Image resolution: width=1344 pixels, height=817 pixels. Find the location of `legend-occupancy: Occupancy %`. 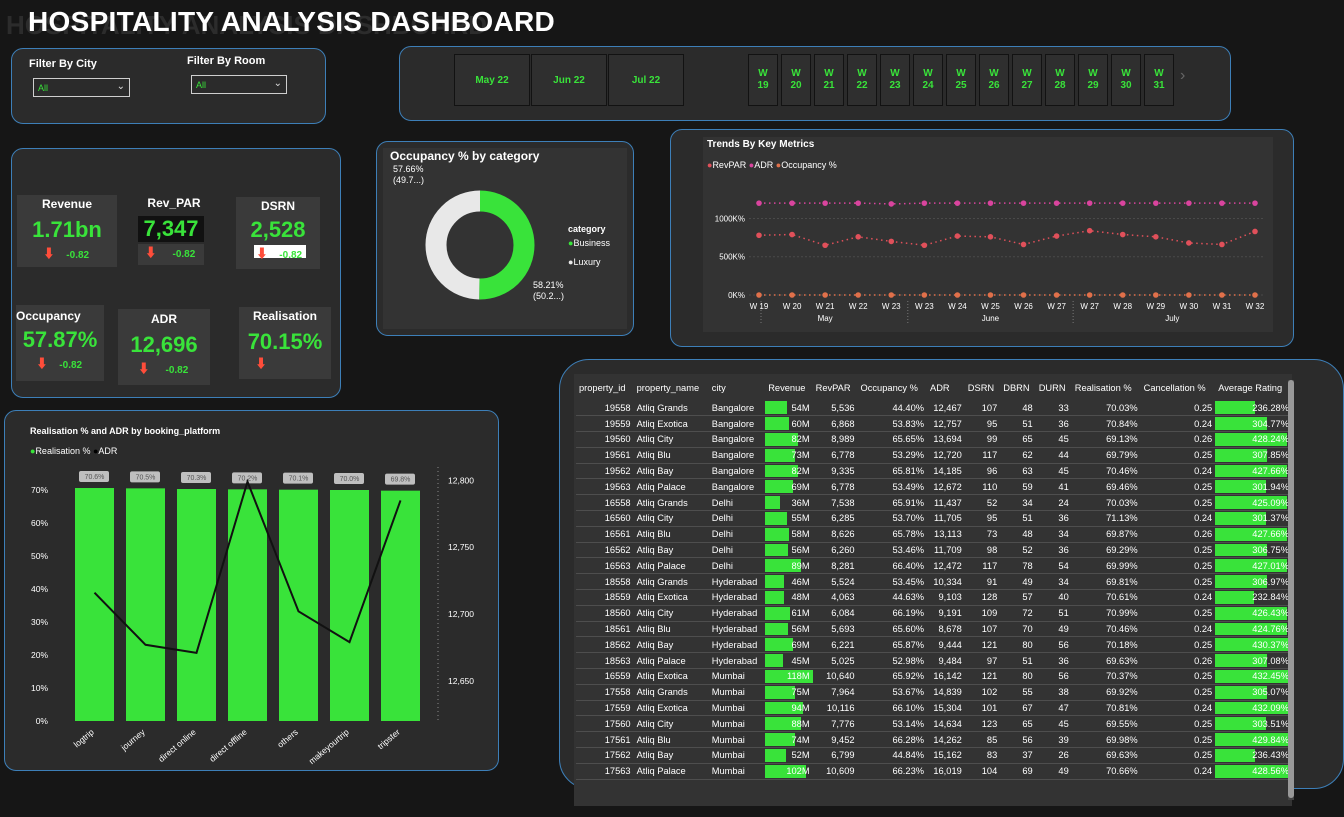

legend-occupancy: Occupancy % is located at coordinates (809, 165).